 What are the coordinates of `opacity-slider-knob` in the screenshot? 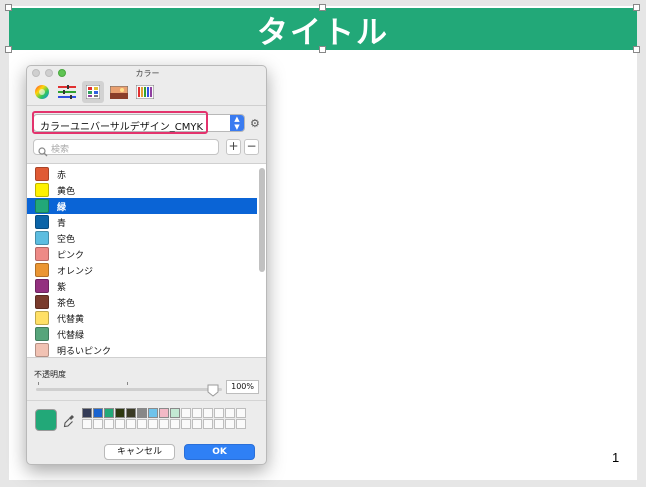 It's located at (213, 389).